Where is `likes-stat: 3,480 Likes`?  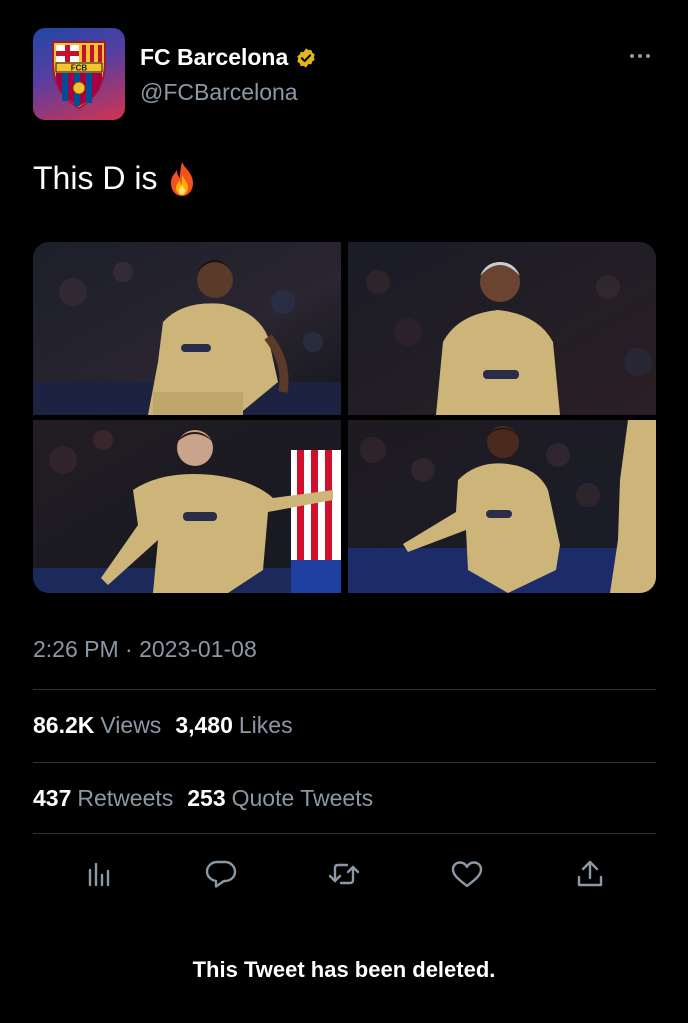 likes-stat: 3,480 Likes is located at coordinates (233, 725).